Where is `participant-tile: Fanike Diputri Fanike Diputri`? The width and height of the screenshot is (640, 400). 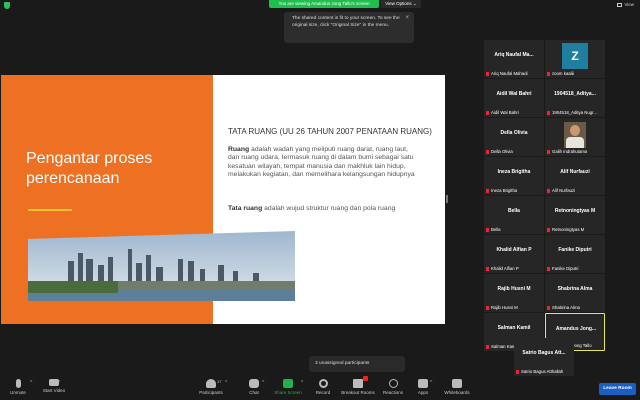
participant-tile: Fanike Diputri Fanike Diputri is located at coordinates (575, 254).